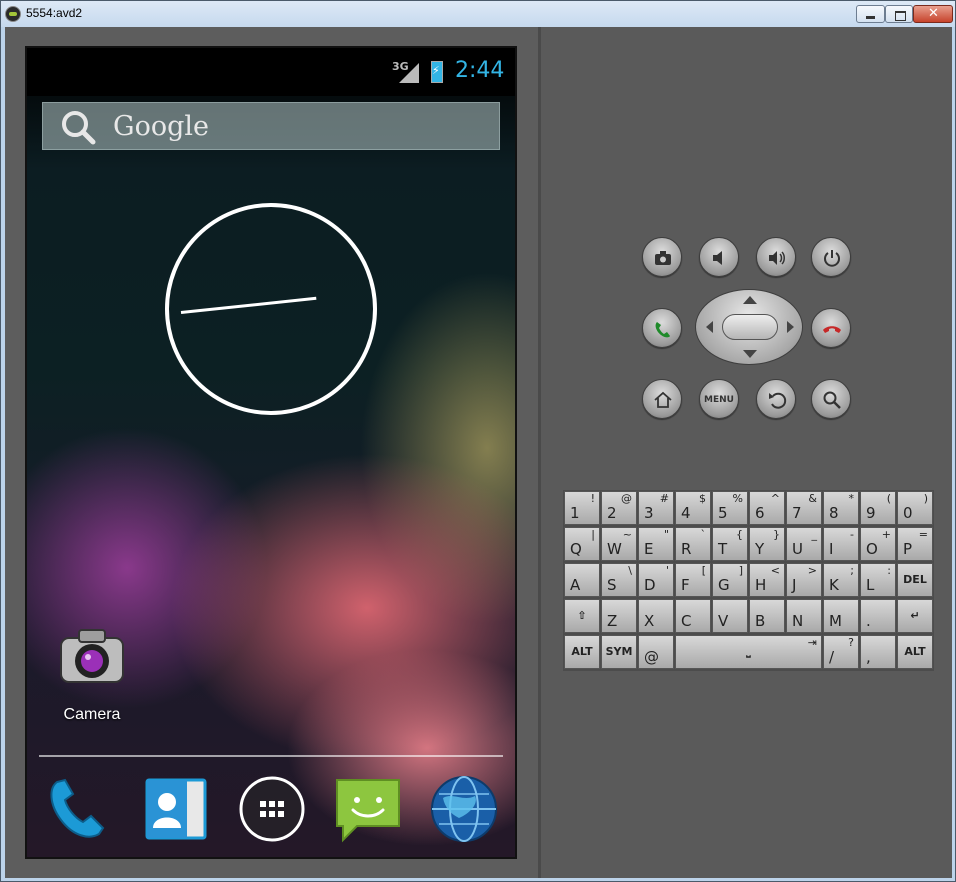 This screenshot has height=882, width=956. I want to click on key-row0-4: 5%, so click(730, 508).